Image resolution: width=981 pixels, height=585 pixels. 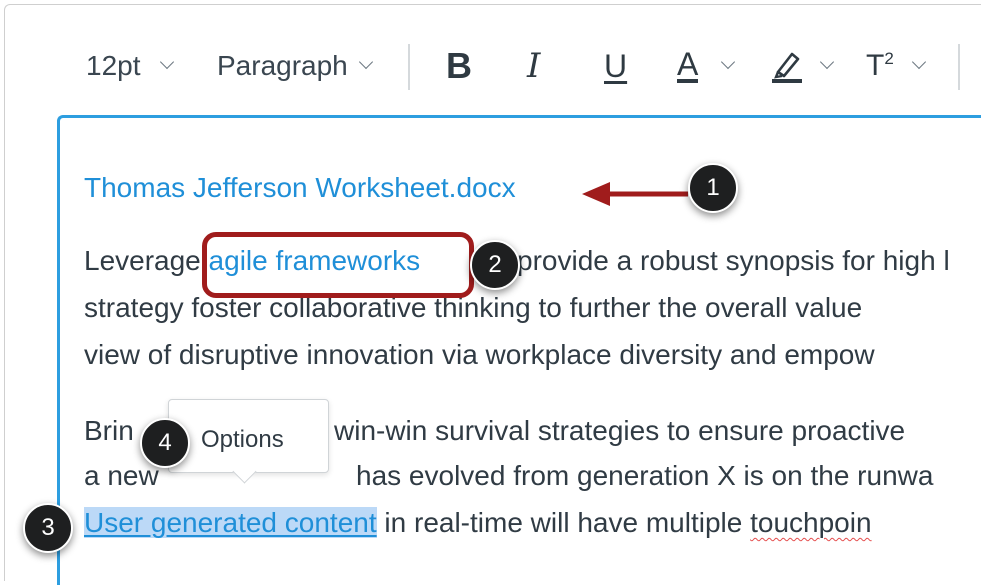 I want to click on callout-4: 4, so click(x=165, y=443).